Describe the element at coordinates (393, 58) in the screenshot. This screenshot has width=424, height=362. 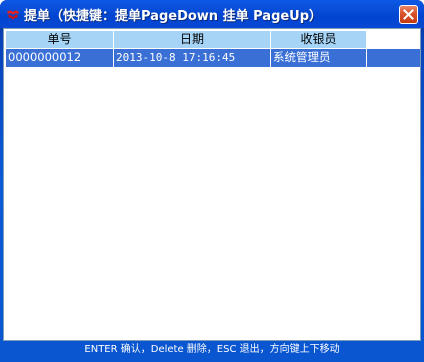
I see `cell-filler` at that location.